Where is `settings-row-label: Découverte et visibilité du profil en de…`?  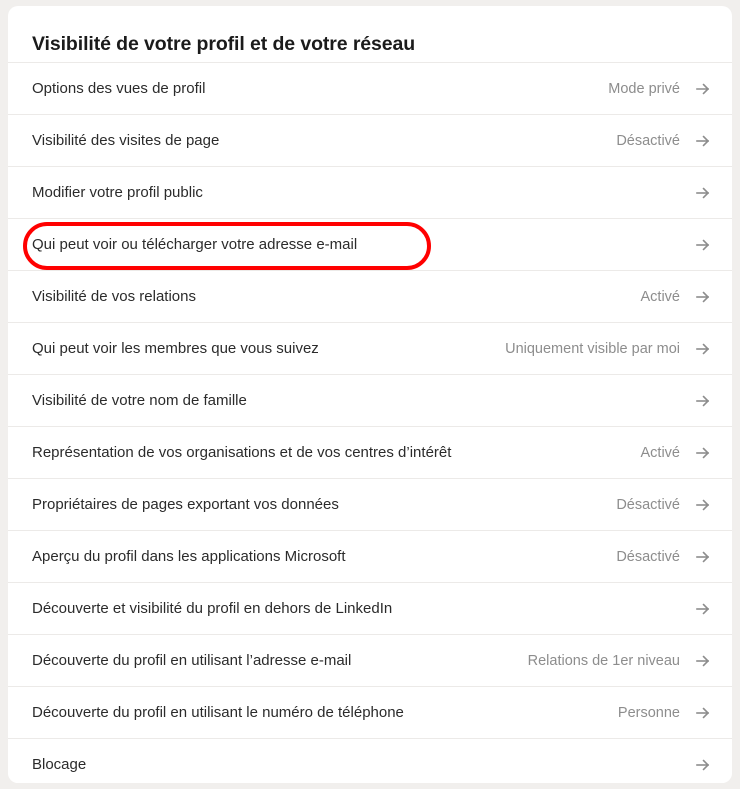 settings-row-label: Découverte et visibilité du profil en de… is located at coordinates (212, 608).